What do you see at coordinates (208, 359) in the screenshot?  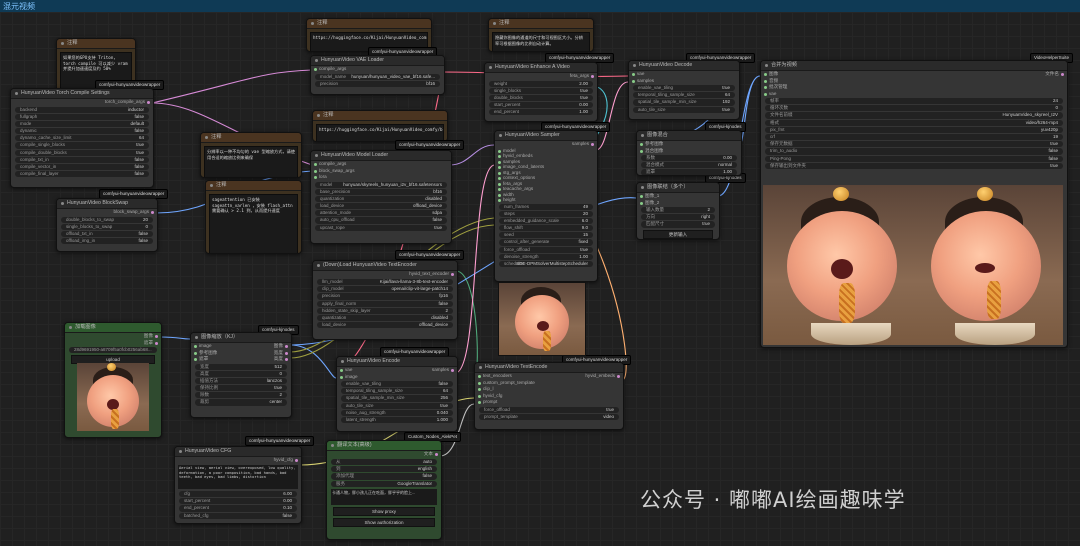 I see `input-socket: 遮罩` at bounding box center [208, 359].